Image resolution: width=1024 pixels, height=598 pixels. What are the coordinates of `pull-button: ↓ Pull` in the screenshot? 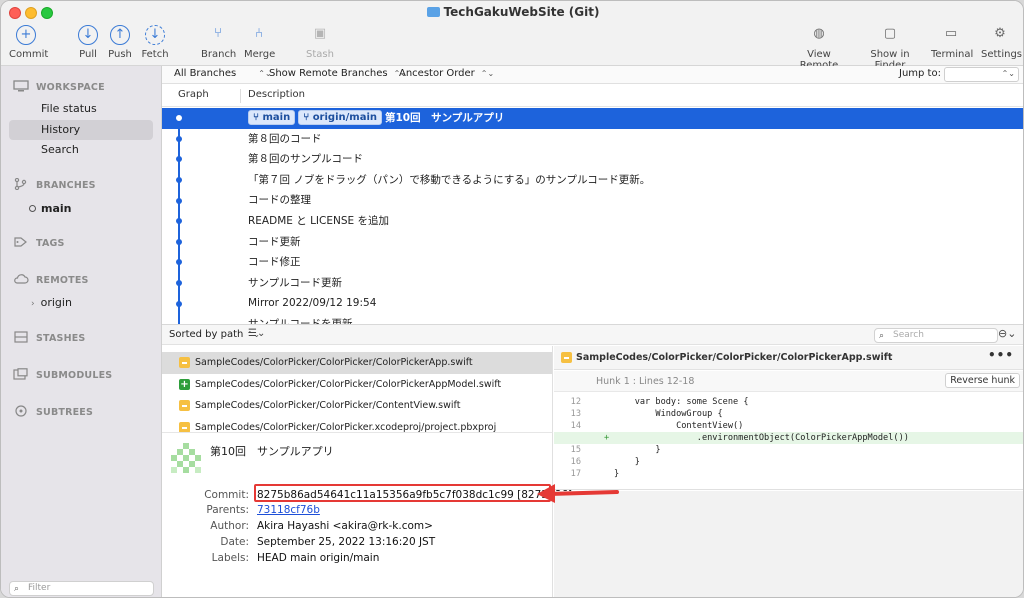 It's located at (88, 42).